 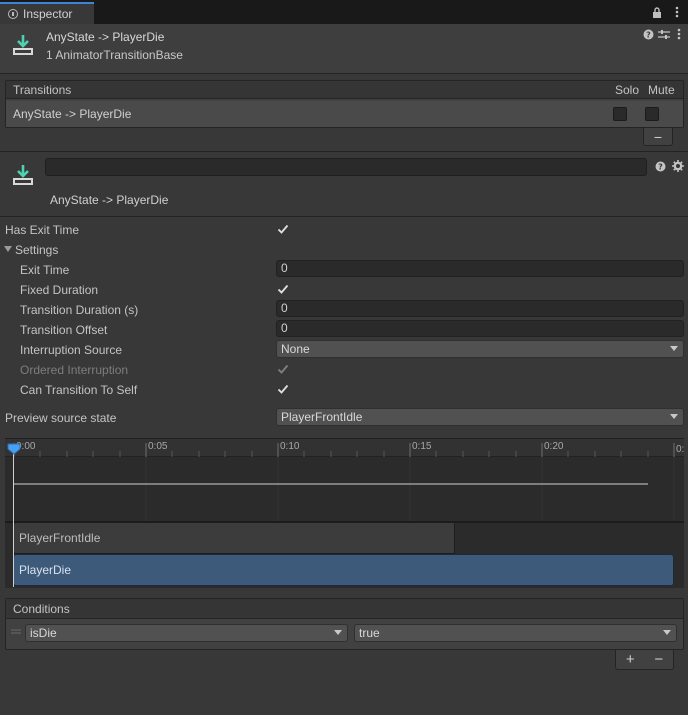 What do you see at coordinates (644, 660) in the screenshot?
I see `condition-add-remove: + −` at bounding box center [644, 660].